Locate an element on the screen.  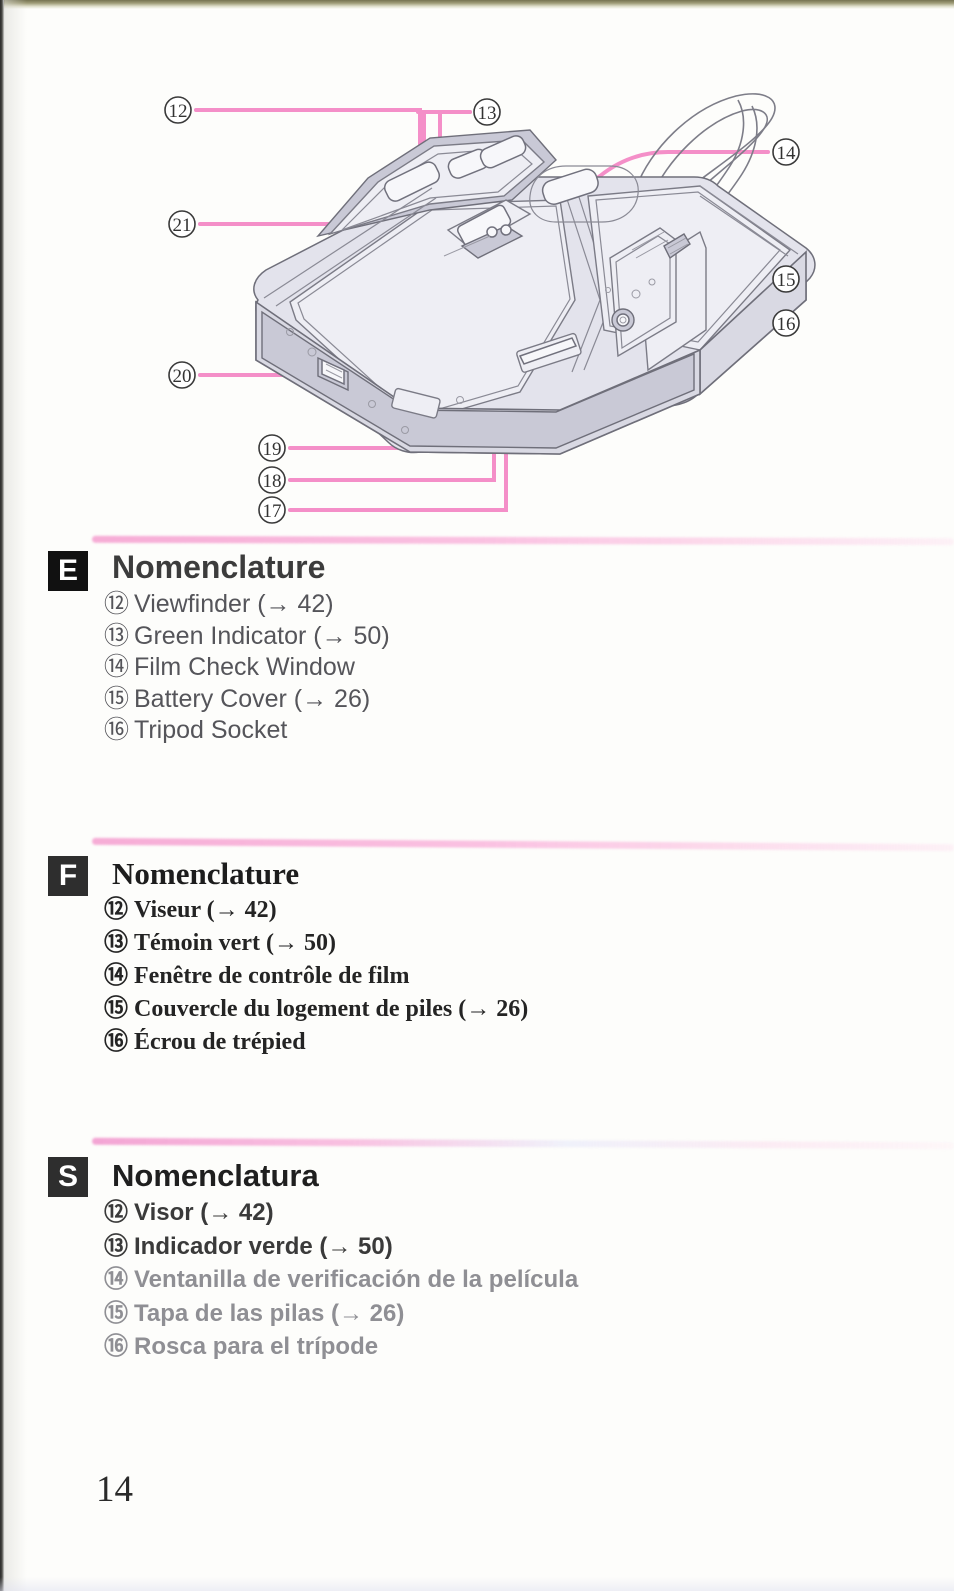
svg-text: 12 is located at coordinates (178, 111).